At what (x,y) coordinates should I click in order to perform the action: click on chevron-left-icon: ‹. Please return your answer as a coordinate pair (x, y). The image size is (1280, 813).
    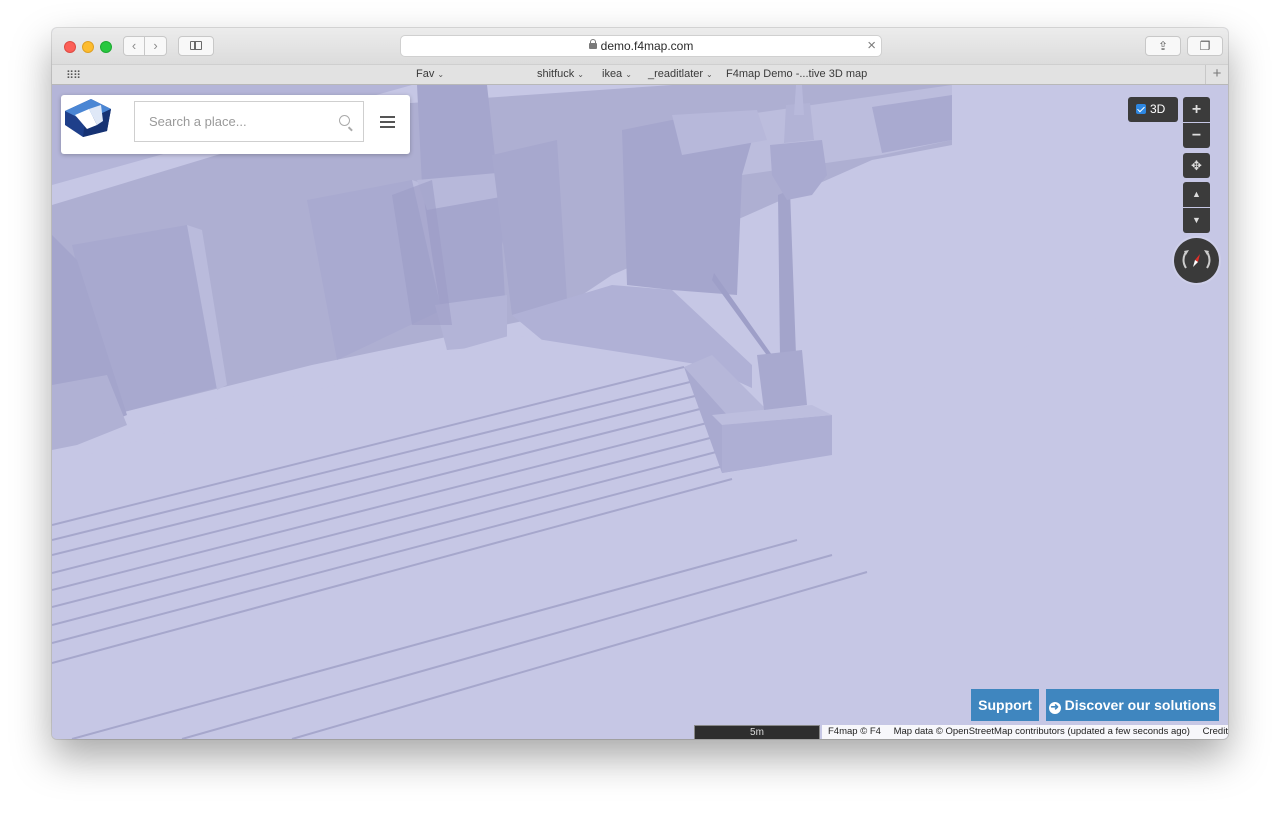
    Looking at the image, I should click on (134, 45).